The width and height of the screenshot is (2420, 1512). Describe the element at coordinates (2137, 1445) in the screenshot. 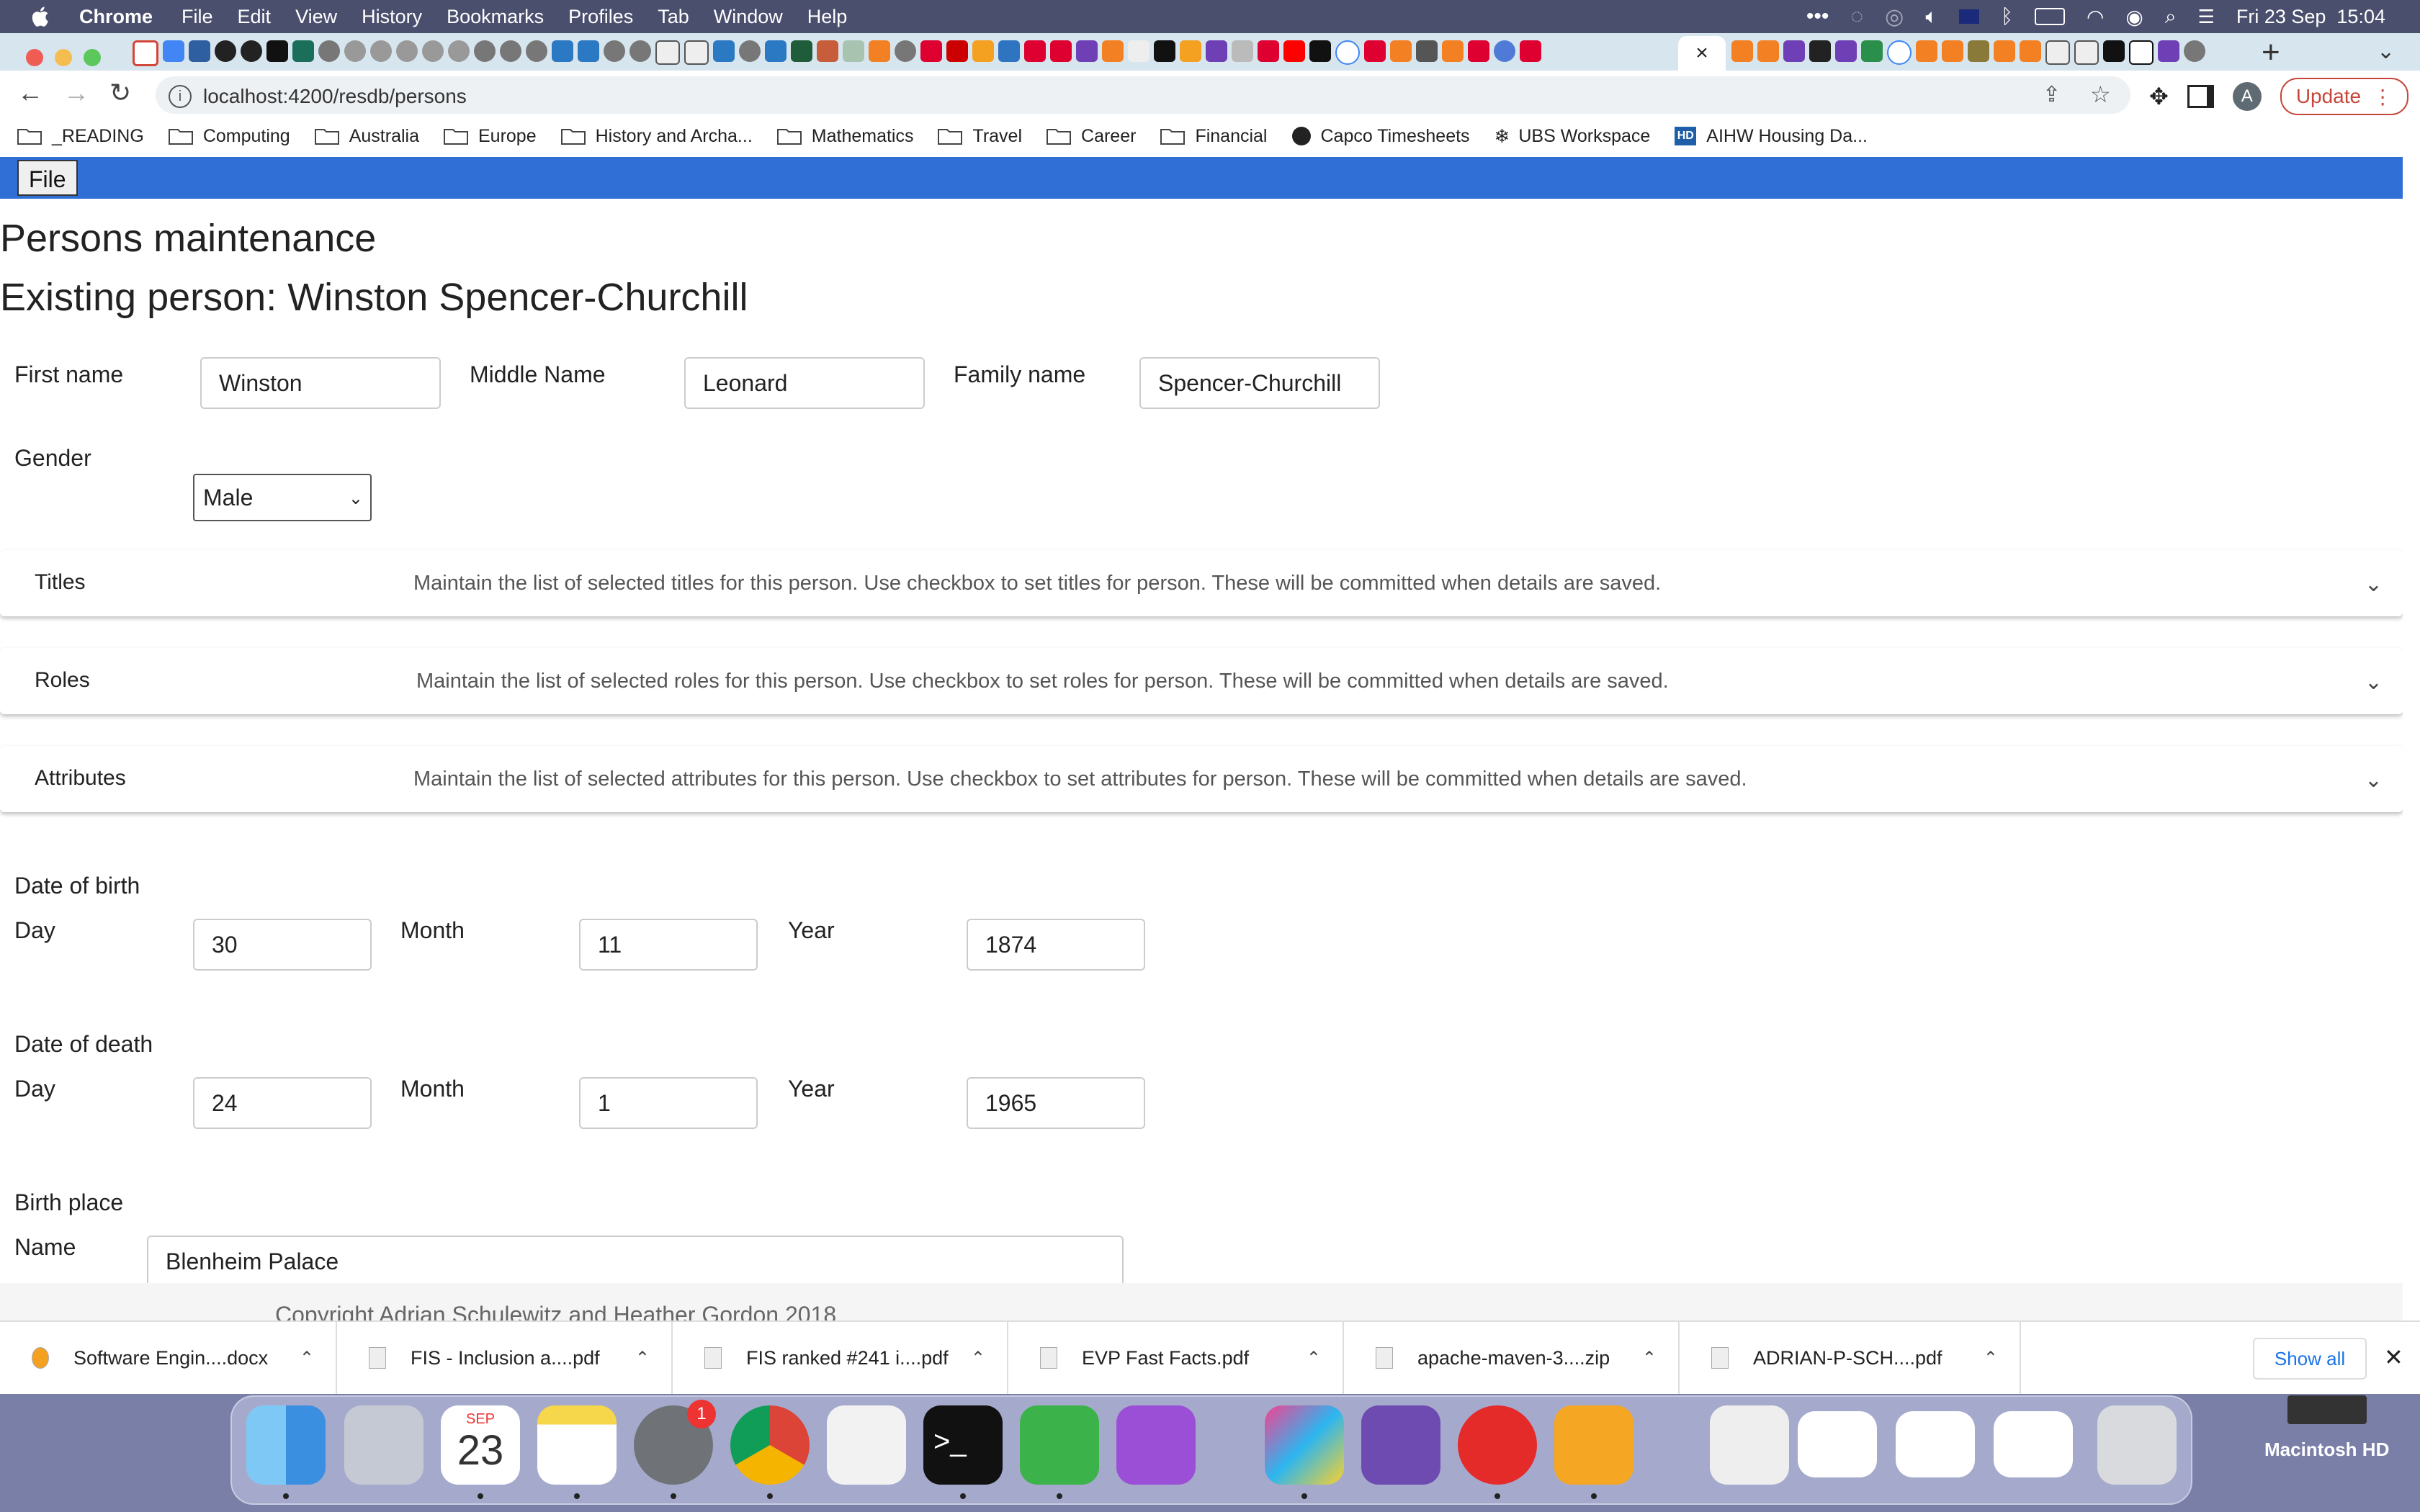

I see `trash-icon` at that location.